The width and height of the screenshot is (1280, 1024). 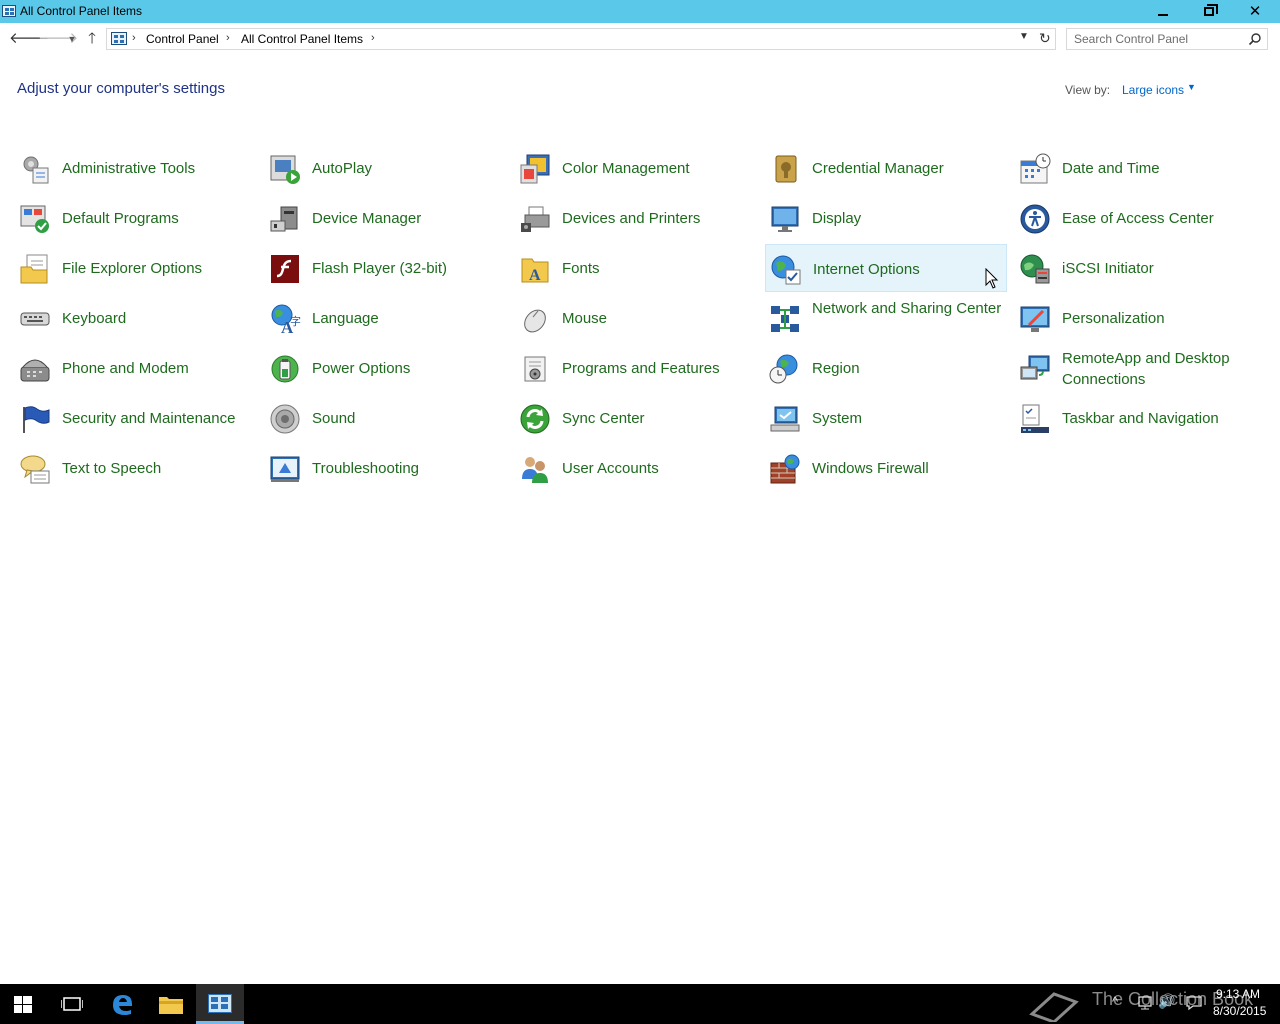 What do you see at coordinates (23, 1004) in the screenshot?
I see `windows-start-icon` at bounding box center [23, 1004].